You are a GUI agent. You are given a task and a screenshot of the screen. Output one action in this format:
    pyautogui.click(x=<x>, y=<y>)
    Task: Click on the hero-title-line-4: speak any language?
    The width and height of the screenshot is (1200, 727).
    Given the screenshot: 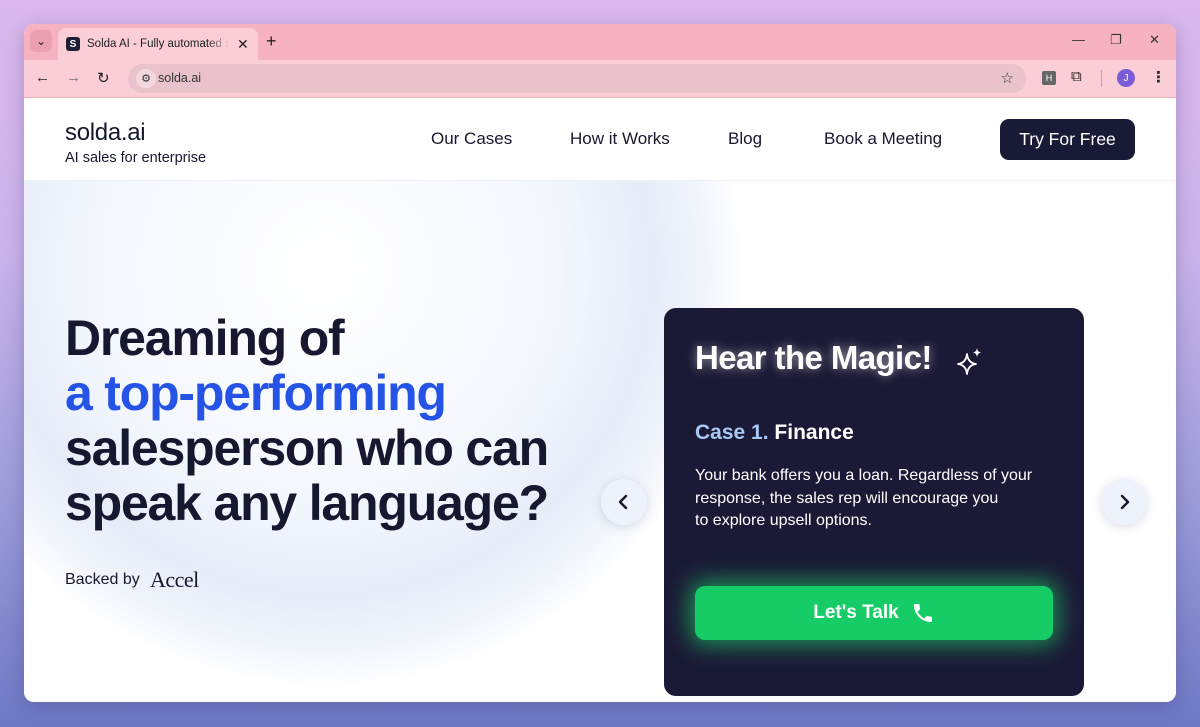 What is the action you would take?
    pyautogui.click(x=307, y=503)
    